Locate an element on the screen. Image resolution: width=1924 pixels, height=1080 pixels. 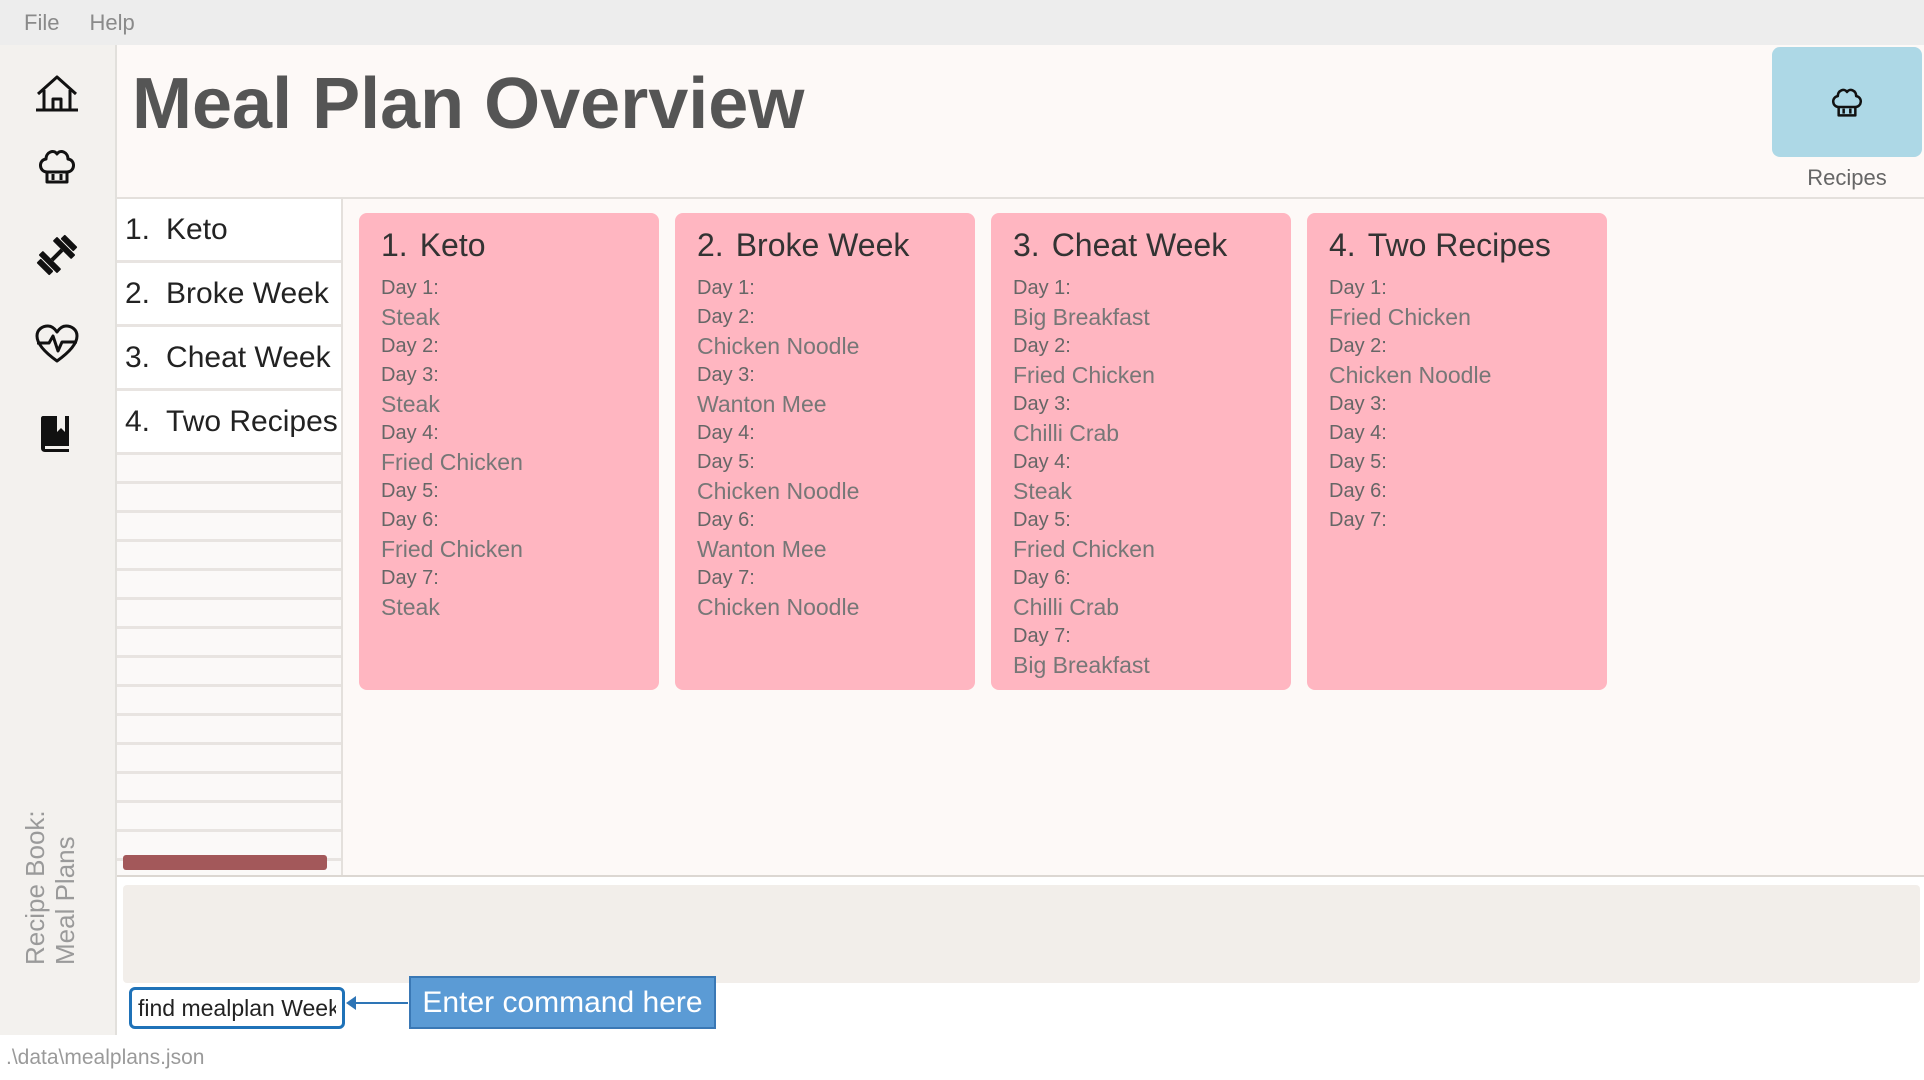
sidebar-caption-line2: Meal Plans is located at coordinates (65, 900).